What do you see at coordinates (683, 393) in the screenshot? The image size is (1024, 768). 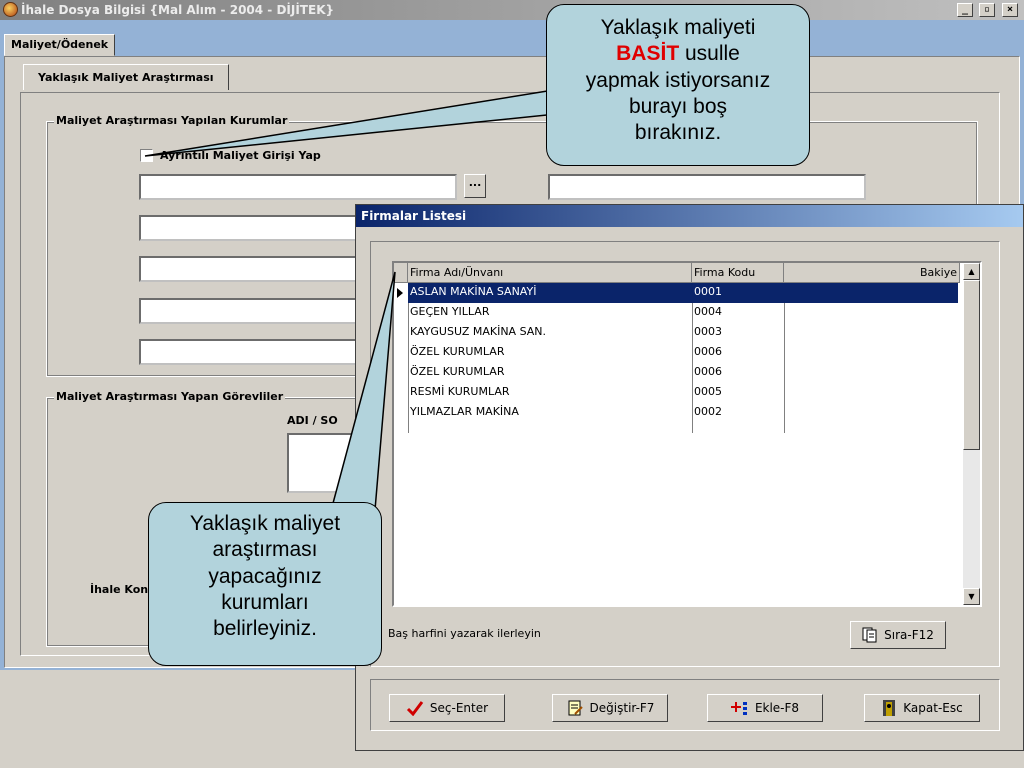 I see `table-row: RESMİ KURUMLAR 0005` at bounding box center [683, 393].